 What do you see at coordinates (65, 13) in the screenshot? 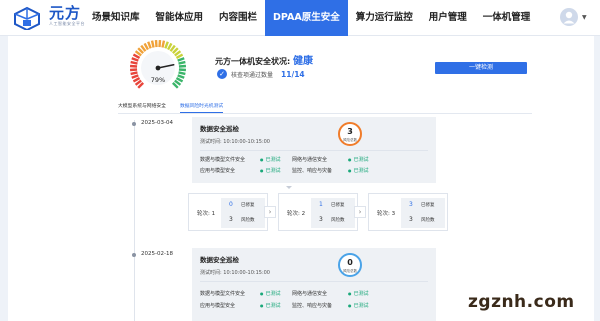
I see `brand-name: 元方` at bounding box center [65, 13].